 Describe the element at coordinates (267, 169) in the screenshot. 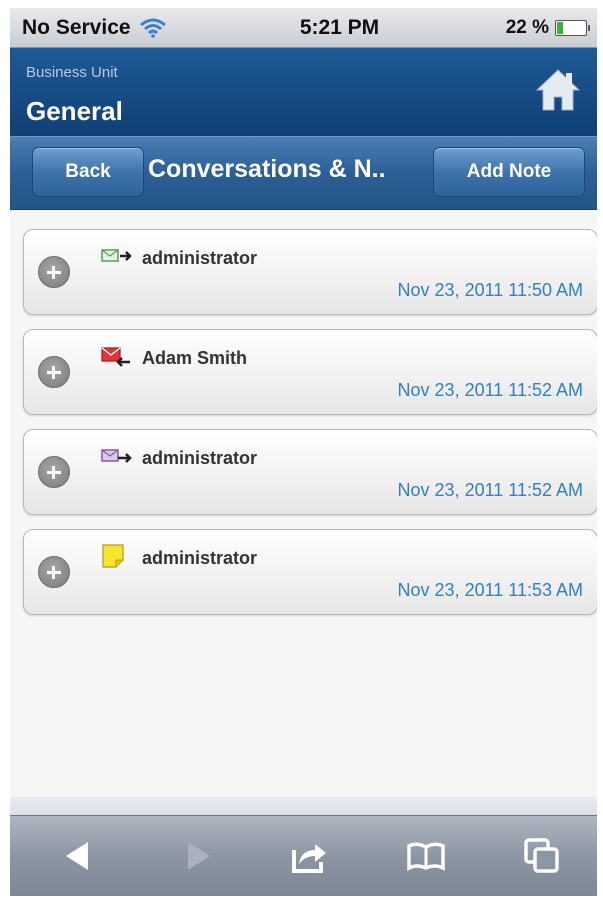

I see `page-title: Conversations & N..` at that location.